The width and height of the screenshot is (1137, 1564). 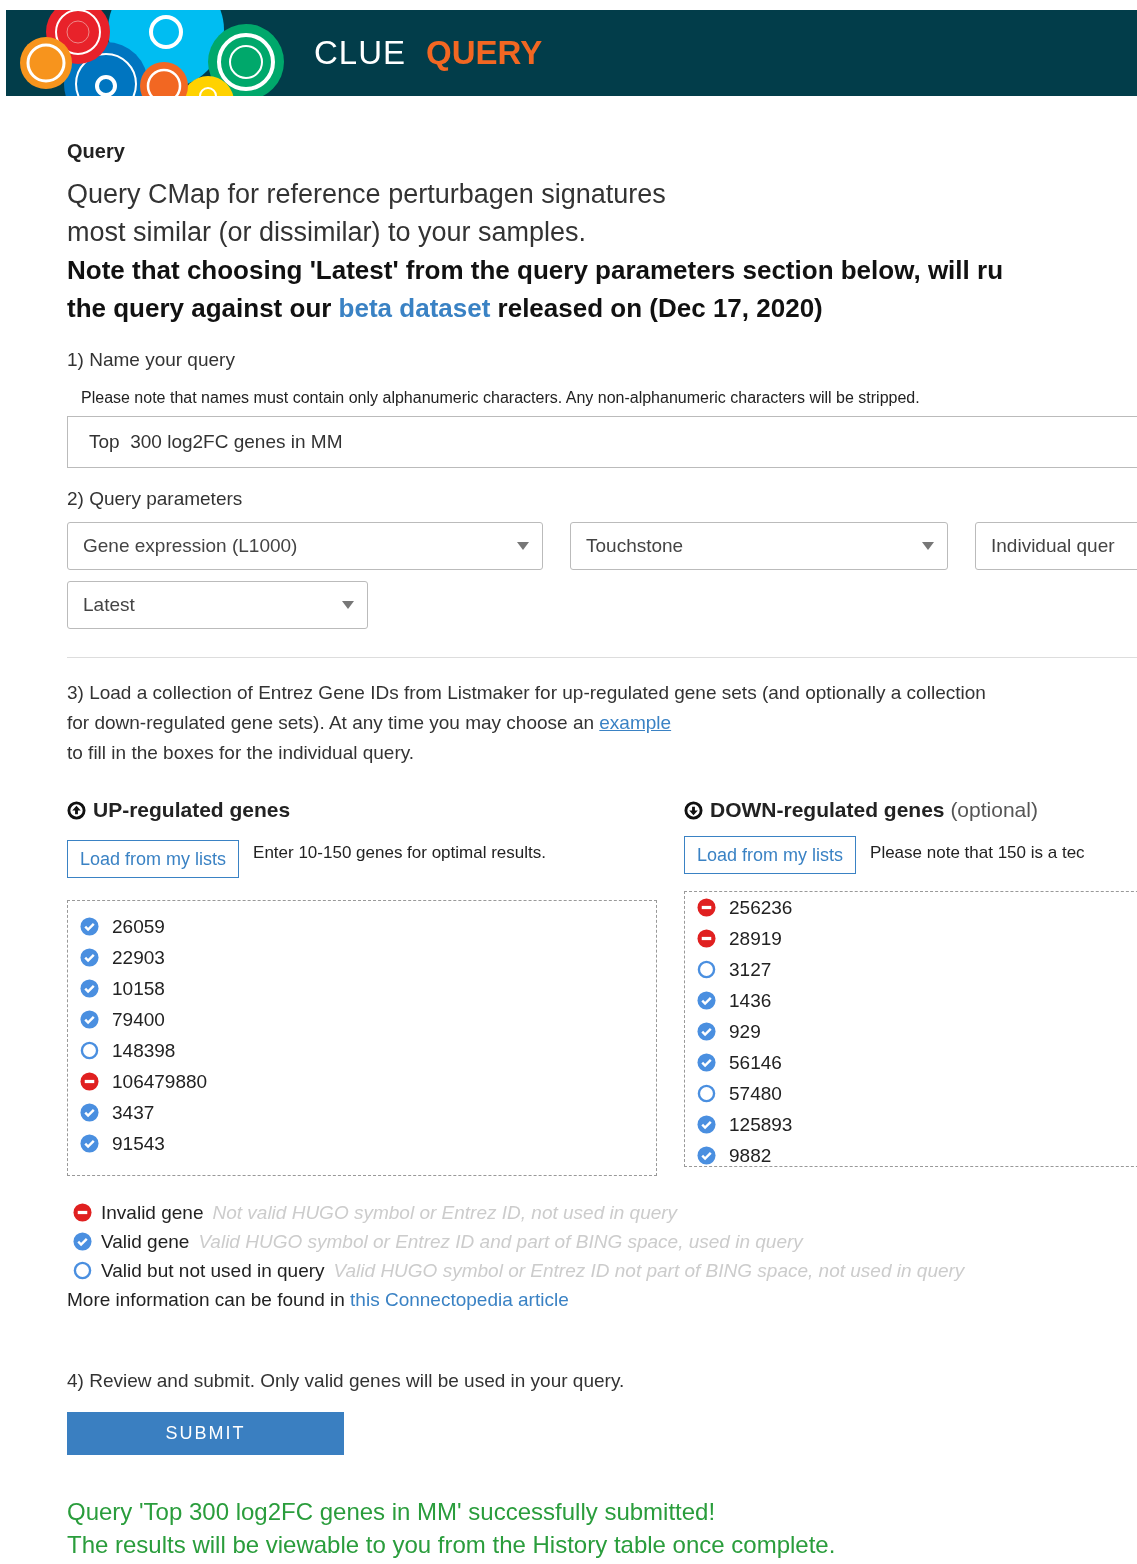 I want to click on note-text: the query against our beta dataset released on (Dec 17, 2020), so click(x=445, y=308).